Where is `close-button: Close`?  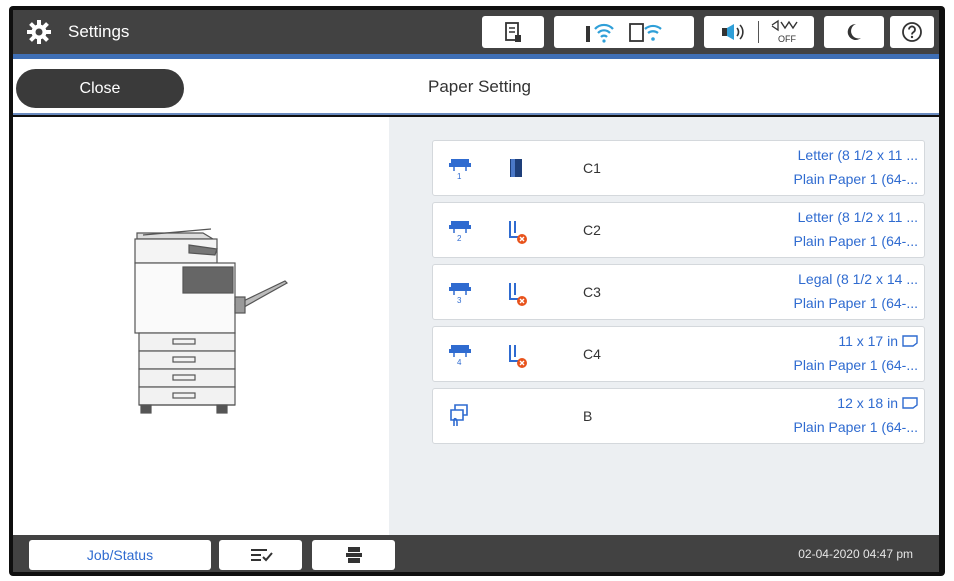 close-button: Close is located at coordinates (100, 88).